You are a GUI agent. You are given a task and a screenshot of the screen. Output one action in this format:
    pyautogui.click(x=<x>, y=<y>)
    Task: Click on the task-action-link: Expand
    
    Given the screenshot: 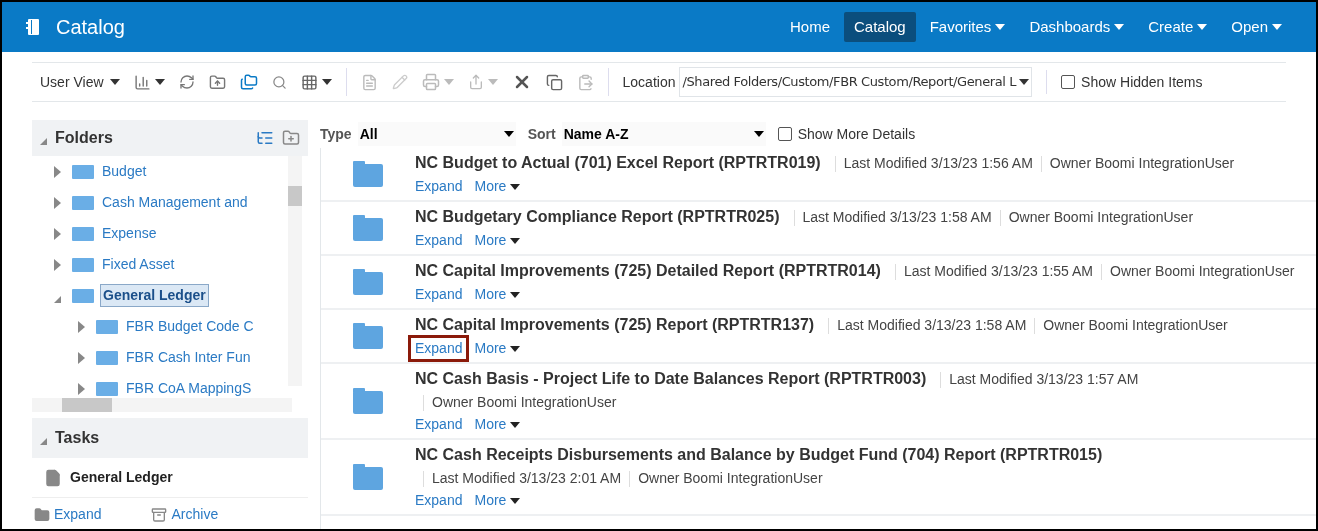 What is the action you would take?
    pyautogui.click(x=68, y=514)
    